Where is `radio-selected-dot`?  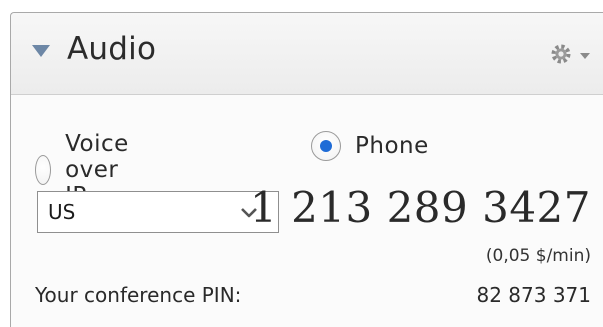
radio-selected-dot is located at coordinates (326, 146).